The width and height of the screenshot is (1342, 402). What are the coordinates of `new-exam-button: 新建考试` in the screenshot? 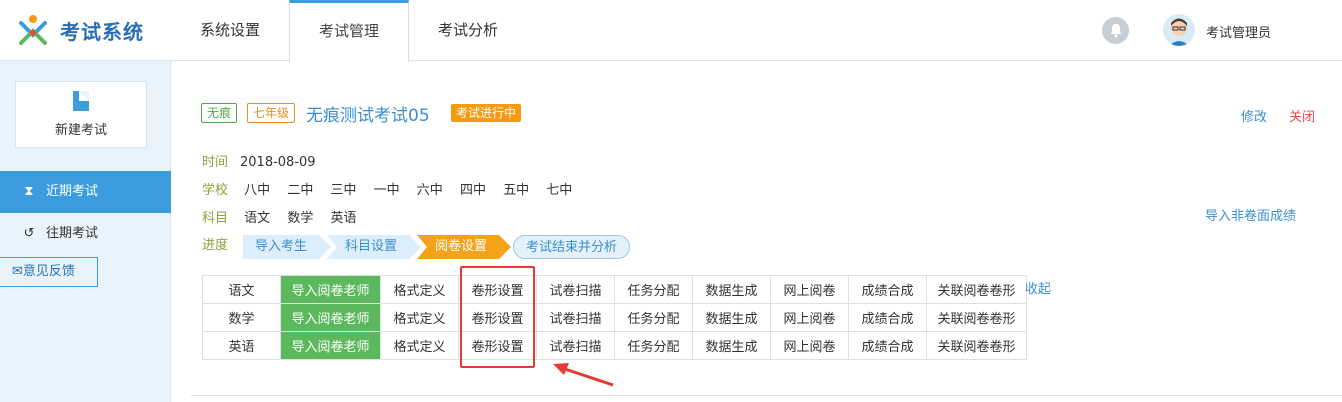 It's located at (81, 114).